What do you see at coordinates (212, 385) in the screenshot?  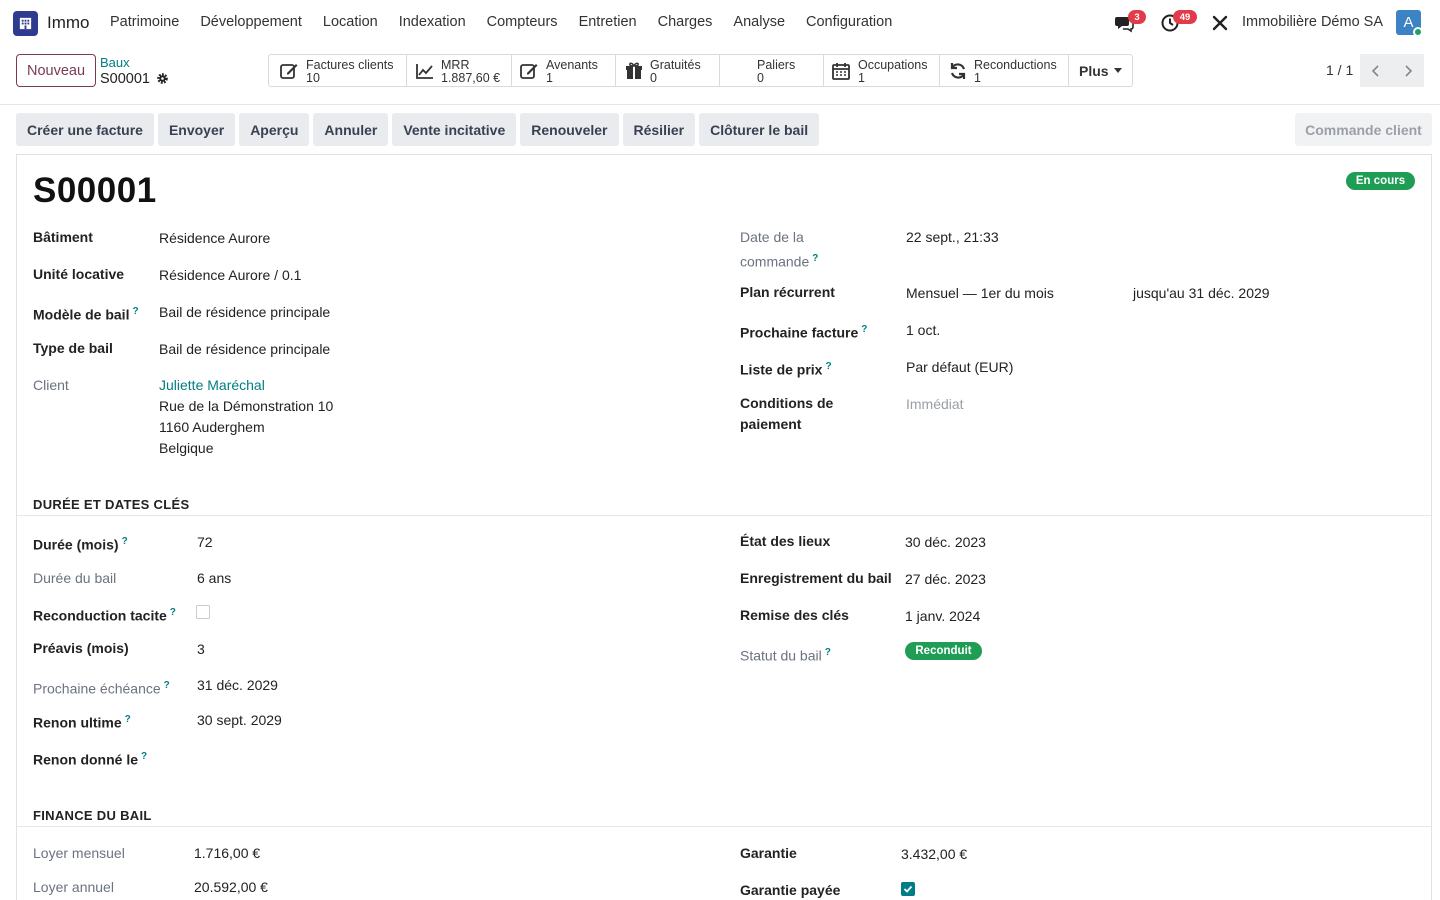 I see `client-link: Juliette Maréchal` at bounding box center [212, 385].